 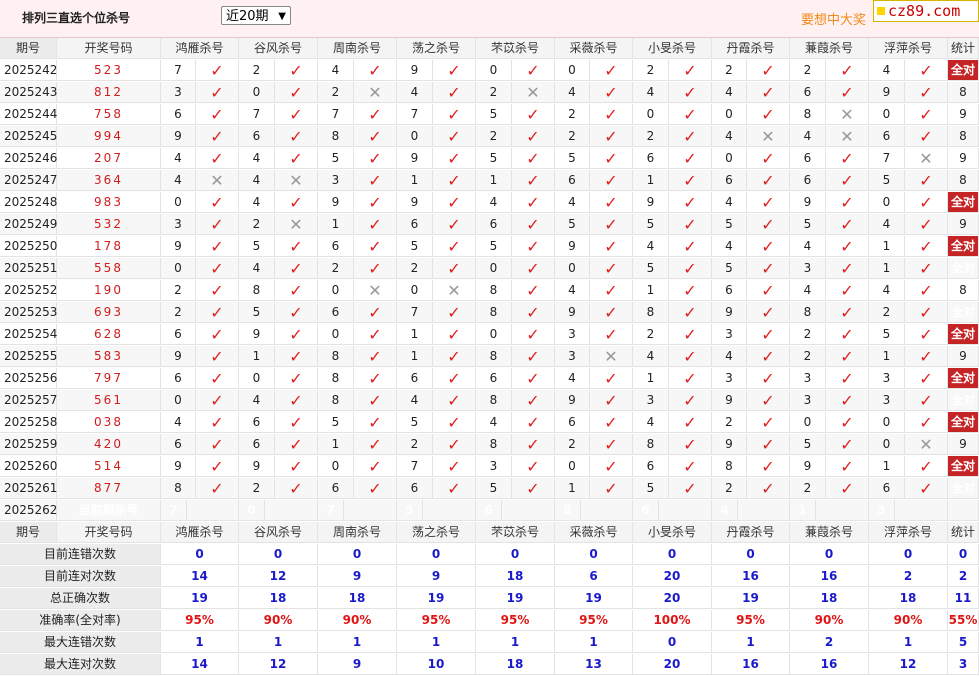 I want to click on stats-value: 12, so click(x=908, y=664).